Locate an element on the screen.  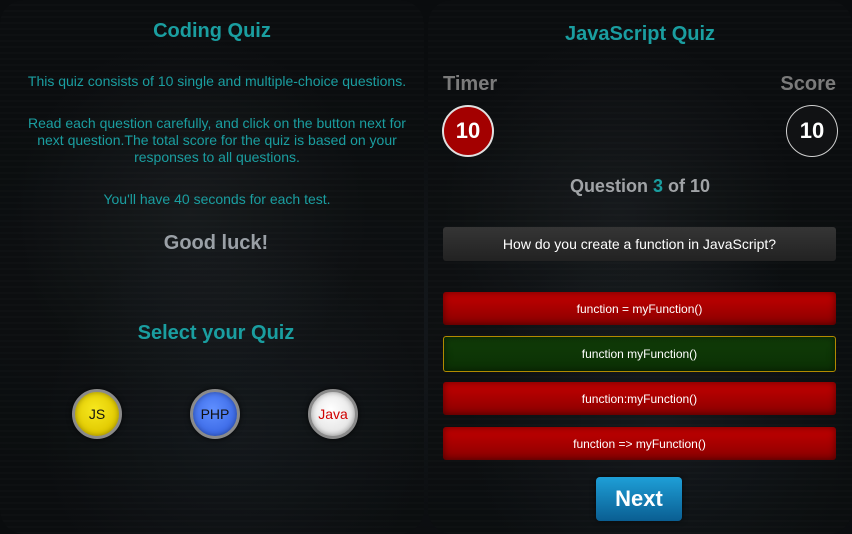
good-luck-text: Good luck! is located at coordinates (216, 243).